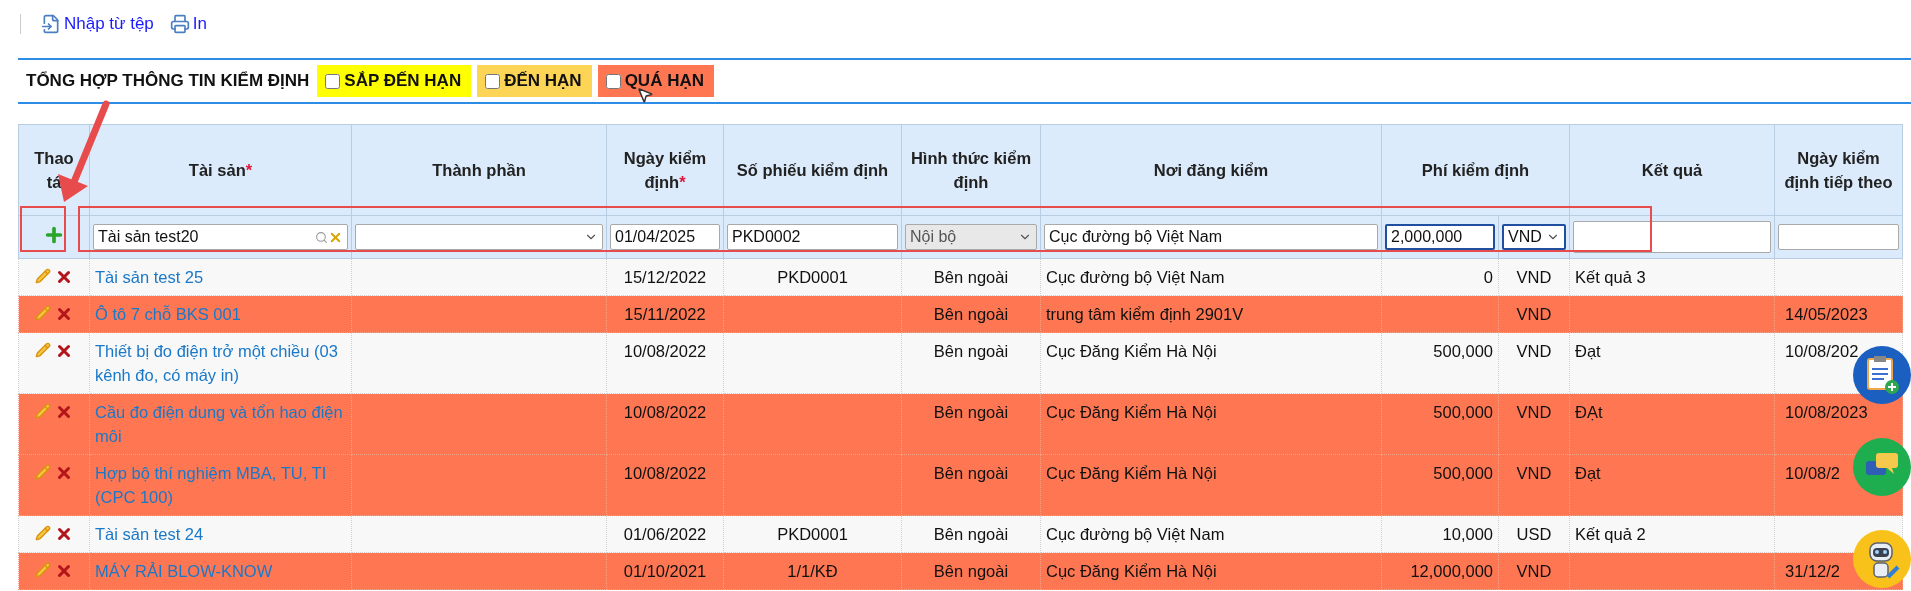 The image size is (1911, 591). What do you see at coordinates (1451, 571) in the screenshot?
I see `table-cell: 12,000,000` at bounding box center [1451, 571].